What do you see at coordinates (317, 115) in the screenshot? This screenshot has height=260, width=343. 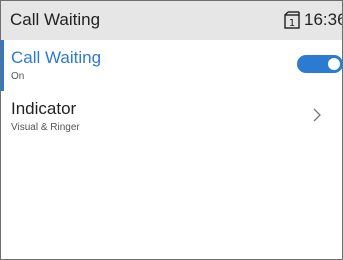 I see `chevron-right-icon` at bounding box center [317, 115].